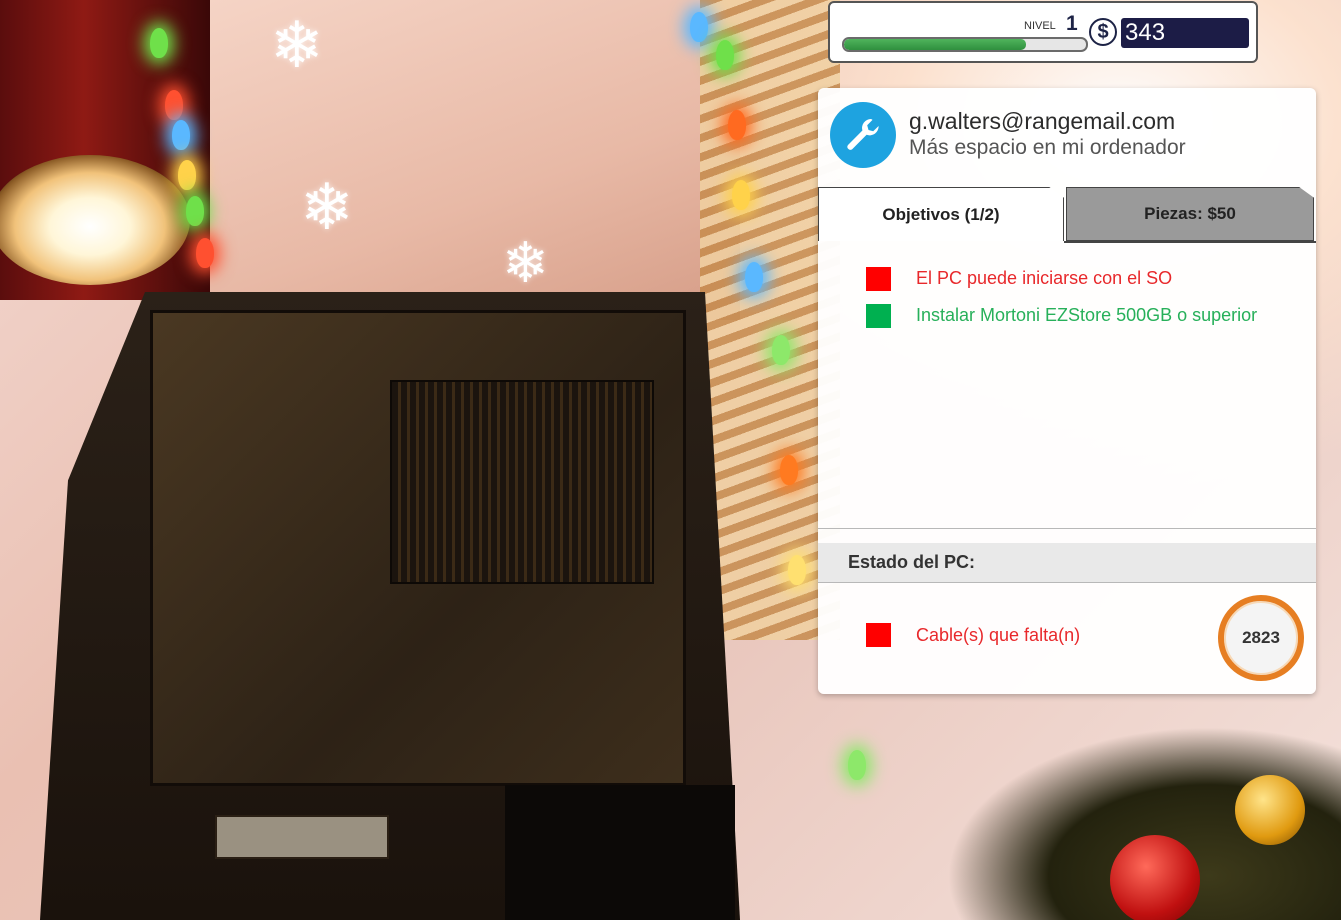 The height and width of the screenshot is (920, 1341). I want to click on score-ring: 2823, so click(1261, 638).